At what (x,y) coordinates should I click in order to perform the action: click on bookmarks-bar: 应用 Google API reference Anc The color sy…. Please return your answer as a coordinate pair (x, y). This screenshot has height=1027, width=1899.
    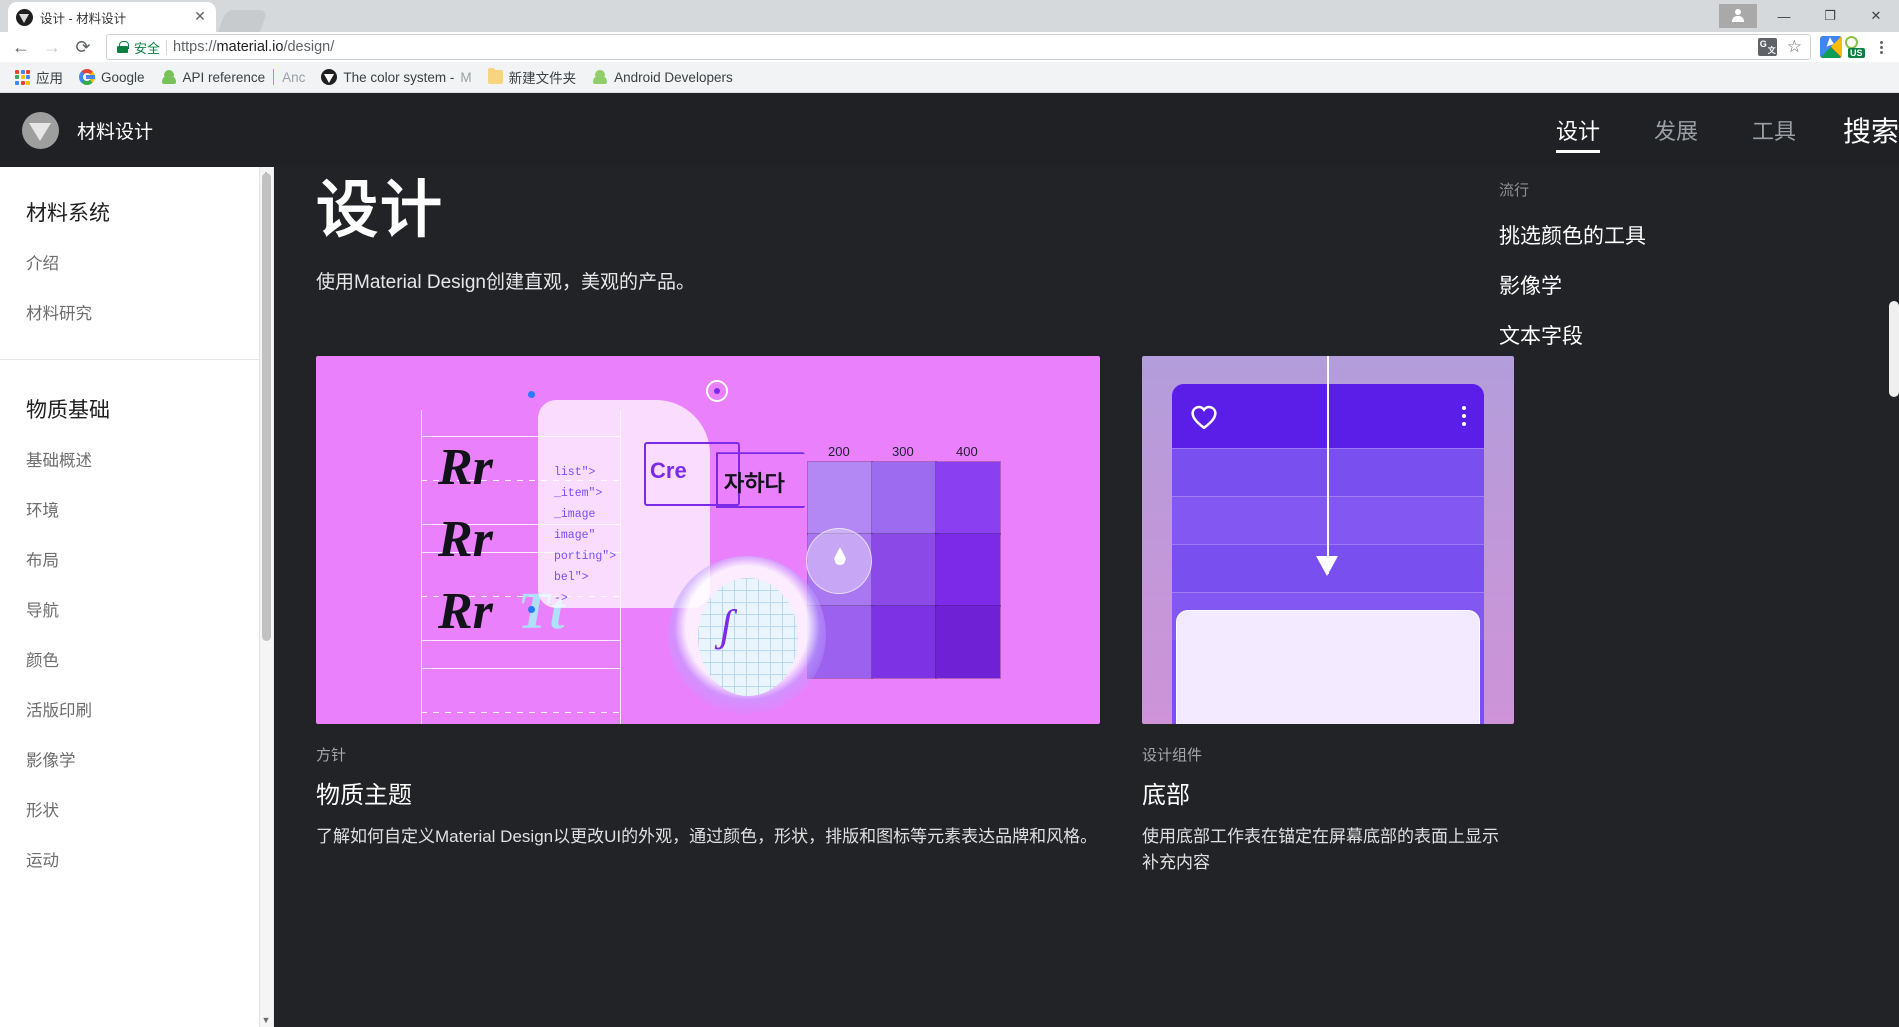
    Looking at the image, I should click on (949, 77).